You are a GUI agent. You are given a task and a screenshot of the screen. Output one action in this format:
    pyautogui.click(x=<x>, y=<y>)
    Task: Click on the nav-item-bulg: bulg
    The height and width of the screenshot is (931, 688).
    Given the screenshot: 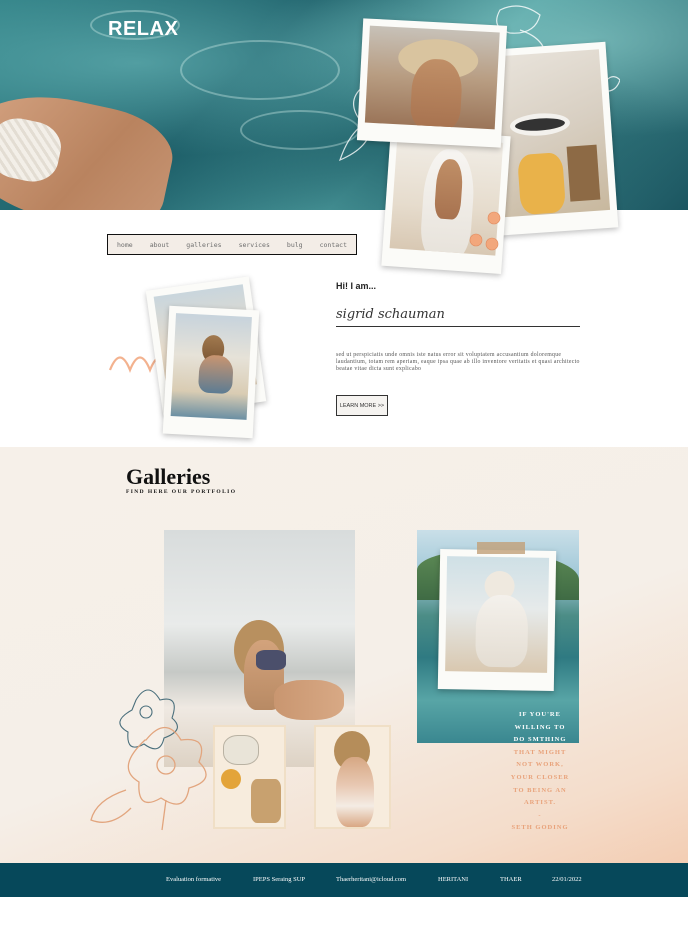 What is the action you would take?
    pyautogui.click(x=295, y=245)
    